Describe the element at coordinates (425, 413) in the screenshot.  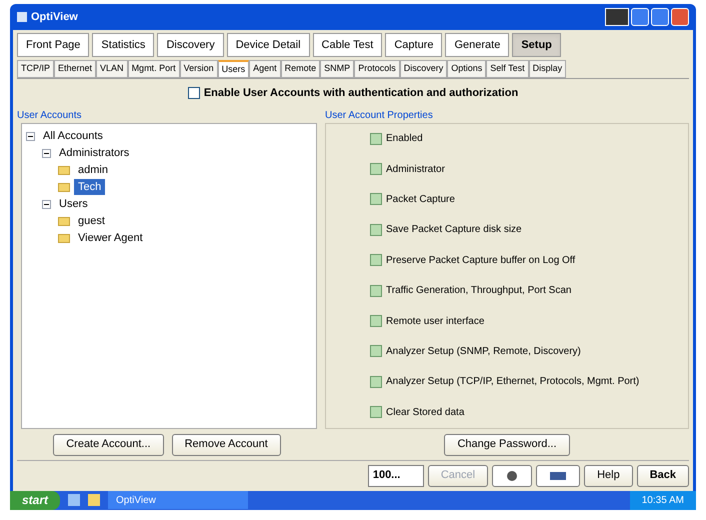
I see `property-label: Clear Stored data` at that location.